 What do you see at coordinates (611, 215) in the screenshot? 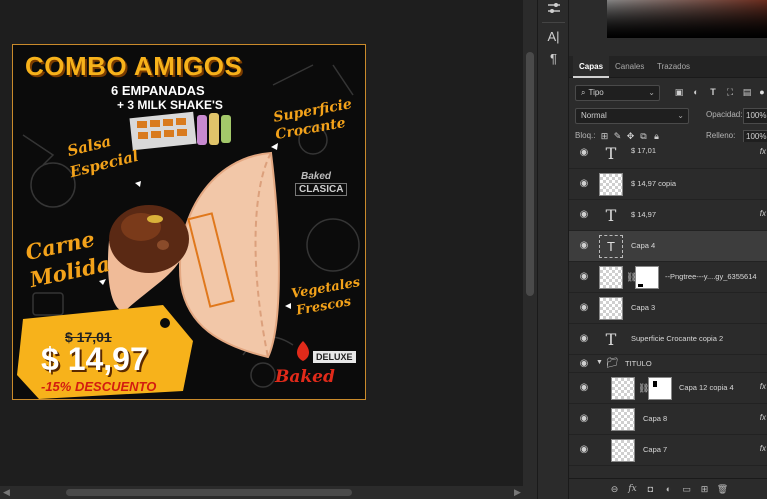
I see `type-layer-icon: T` at bounding box center [611, 215].